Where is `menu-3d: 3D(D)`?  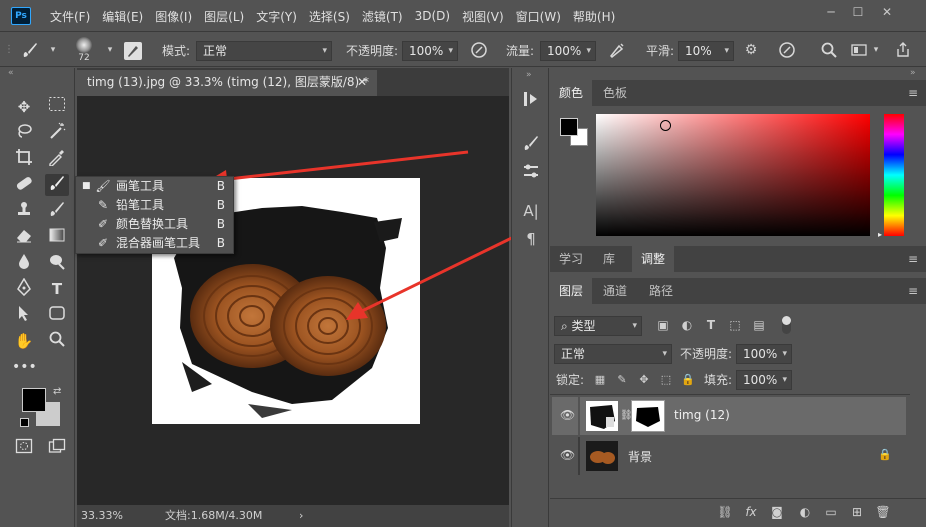
menu-3d: 3D(D) is located at coordinates (432, 16).